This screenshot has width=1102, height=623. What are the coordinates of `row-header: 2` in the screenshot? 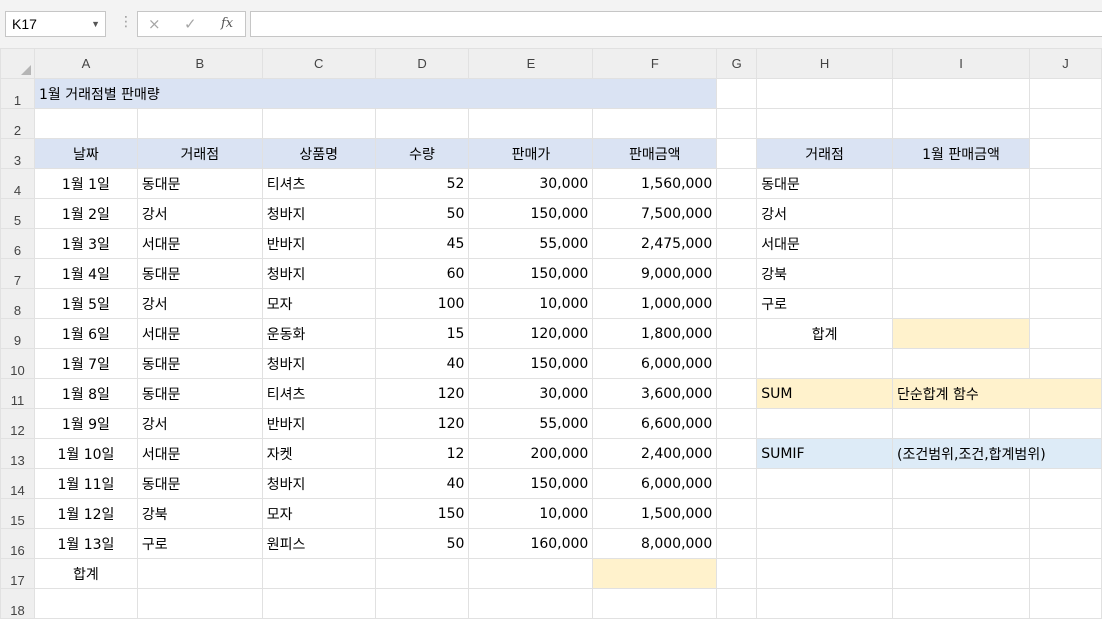 It's located at (17, 123).